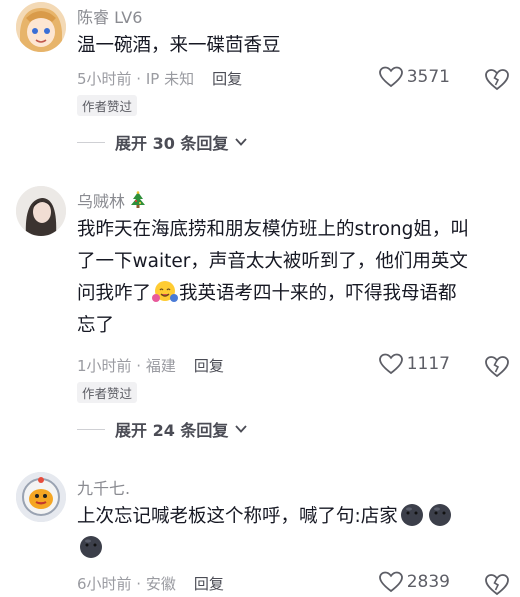 The image size is (520, 597). What do you see at coordinates (289, 549) in the screenshot?
I see `comment-line` at bounding box center [289, 549].